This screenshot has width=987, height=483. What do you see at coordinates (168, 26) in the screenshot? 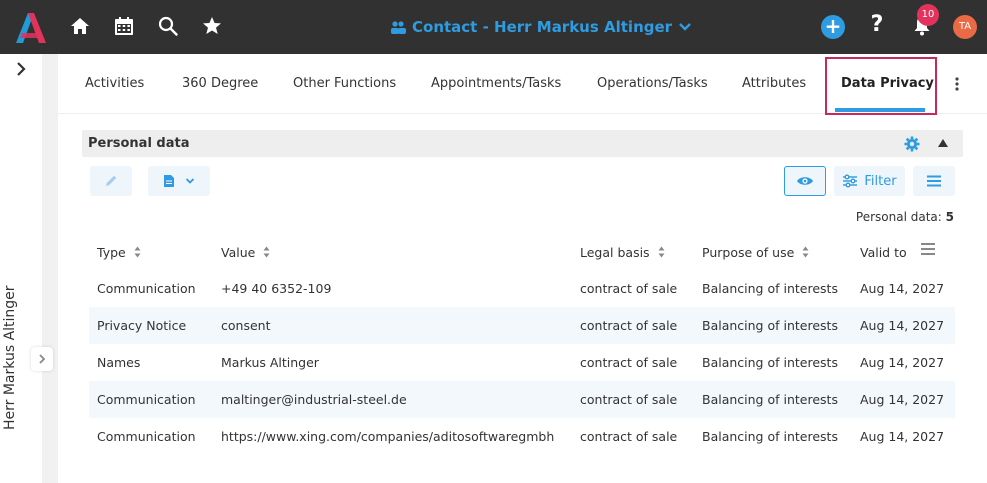
I see `search-icon` at bounding box center [168, 26].